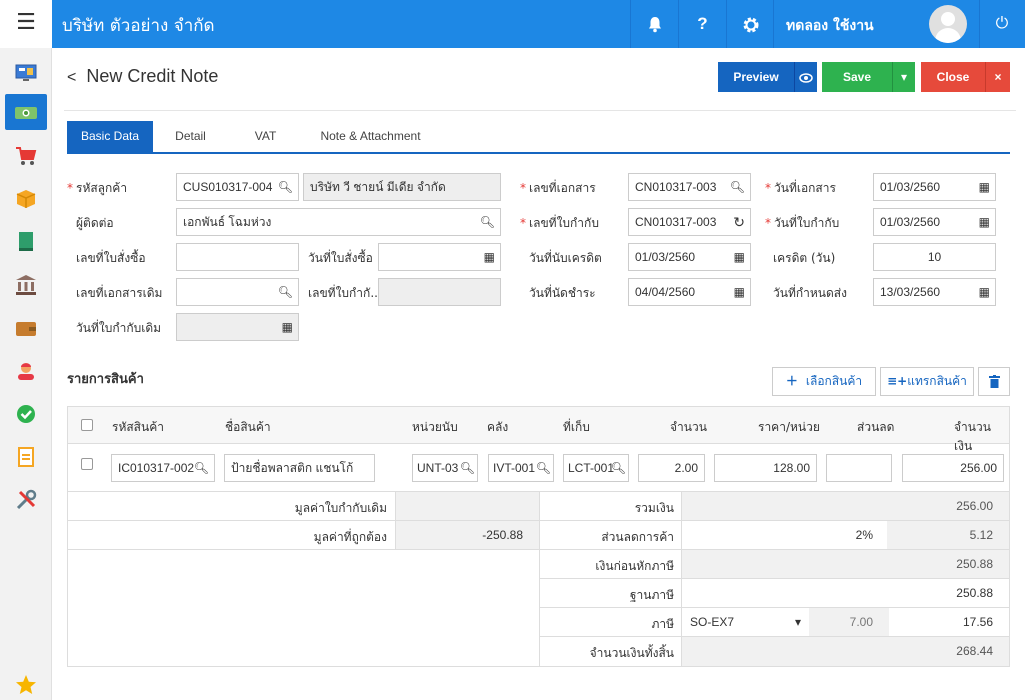  I want to click on plus-icon: ＋, so click(791, 381).